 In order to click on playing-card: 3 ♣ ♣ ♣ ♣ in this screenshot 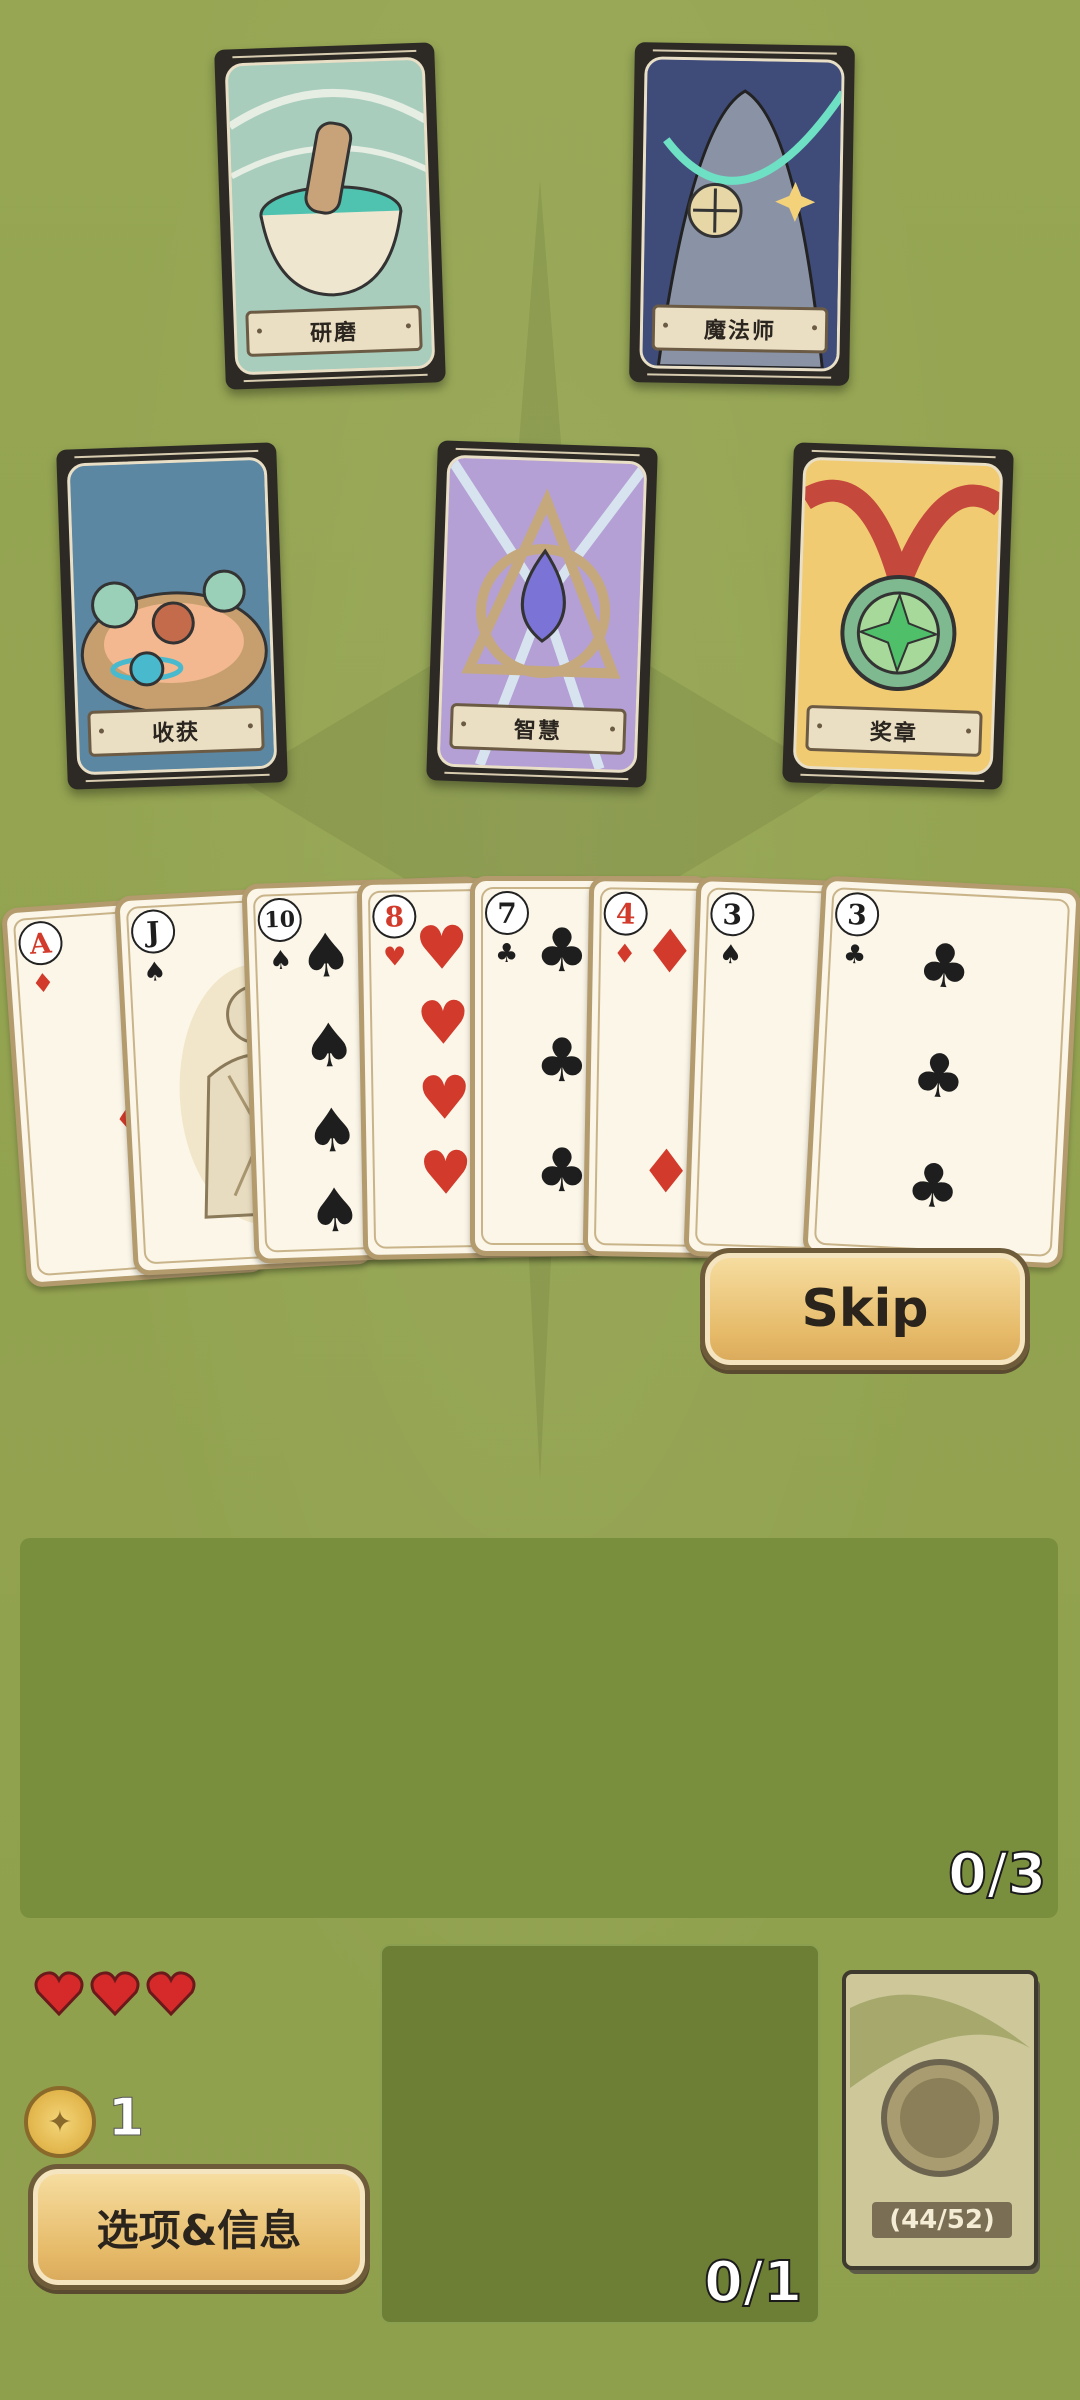, I will do `click(941, 1072)`.